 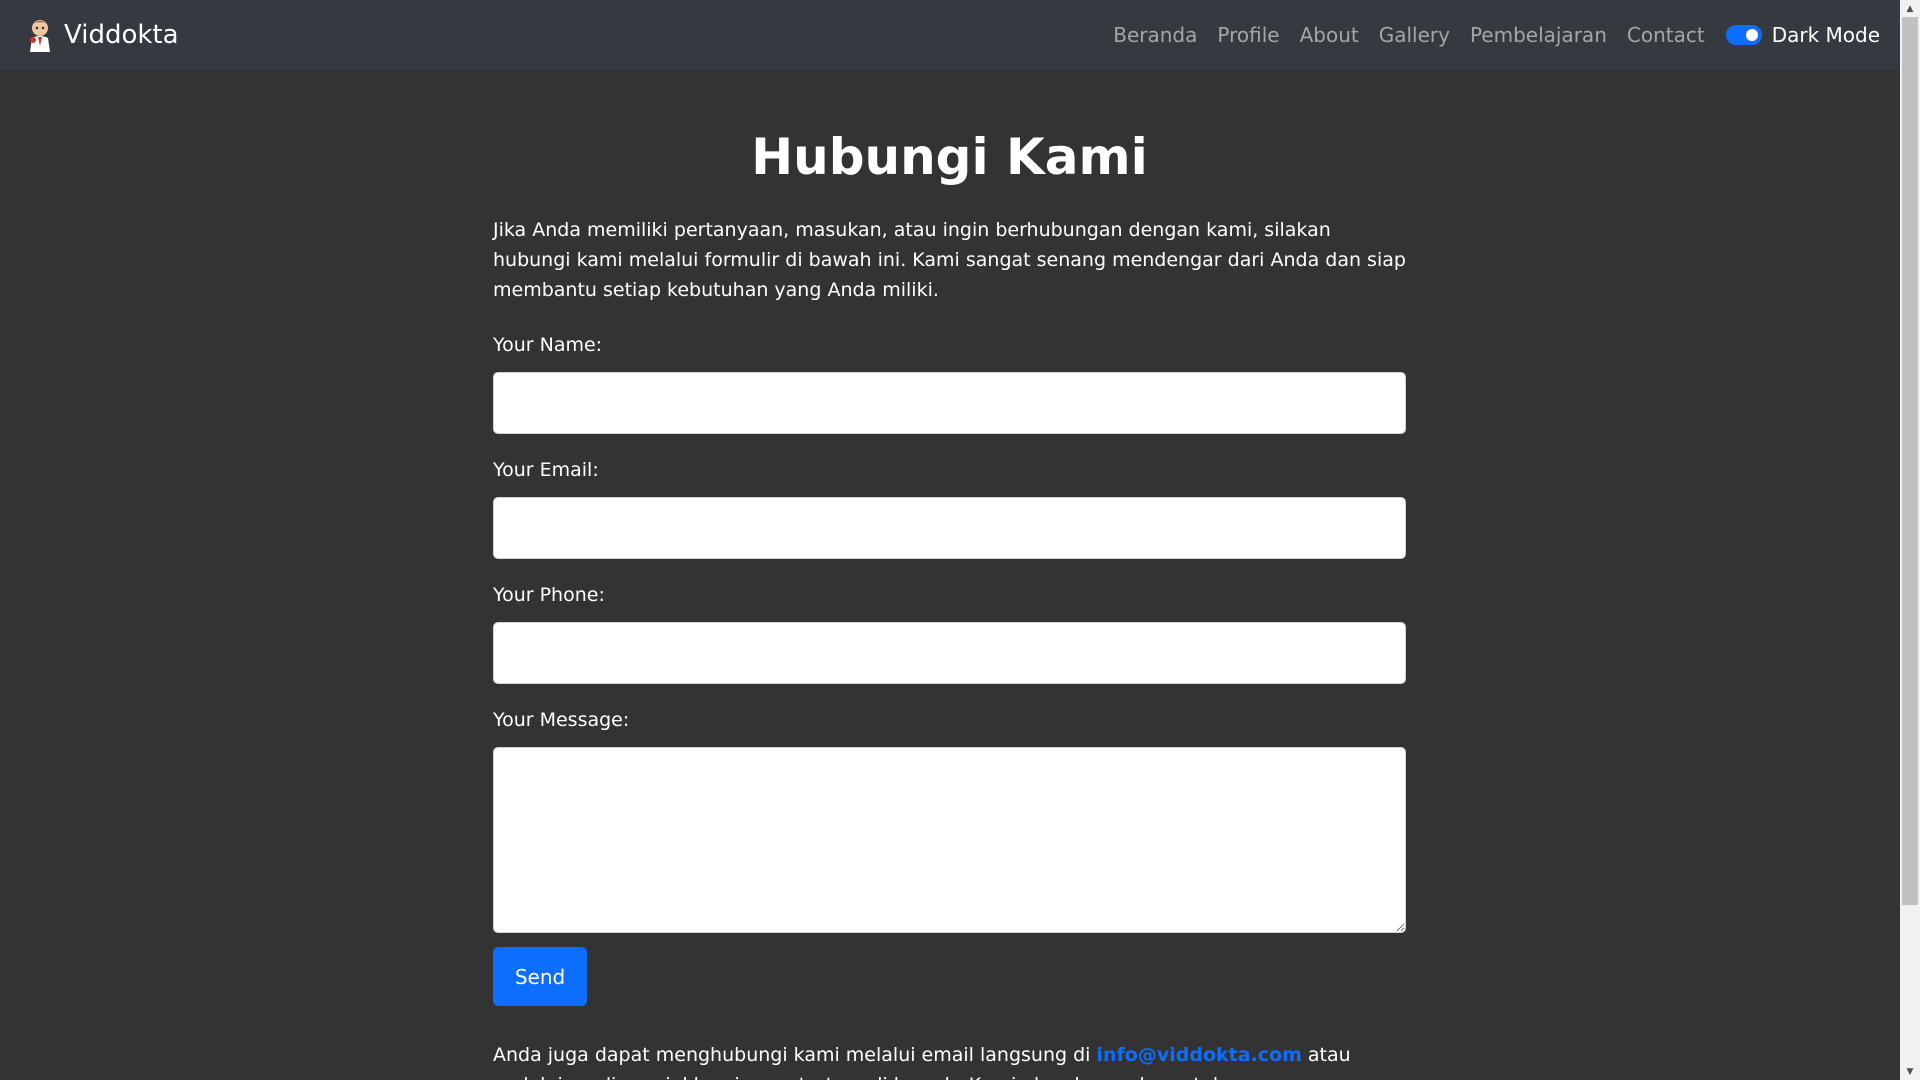 I want to click on switch-knob, so click(x=1751, y=35).